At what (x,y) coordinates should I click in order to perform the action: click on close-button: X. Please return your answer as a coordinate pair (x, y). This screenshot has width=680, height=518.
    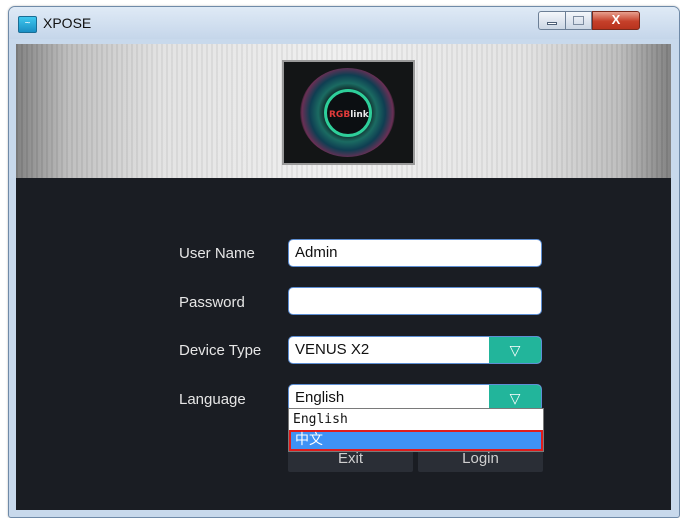
    Looking at the image, I should click on (616, 20).